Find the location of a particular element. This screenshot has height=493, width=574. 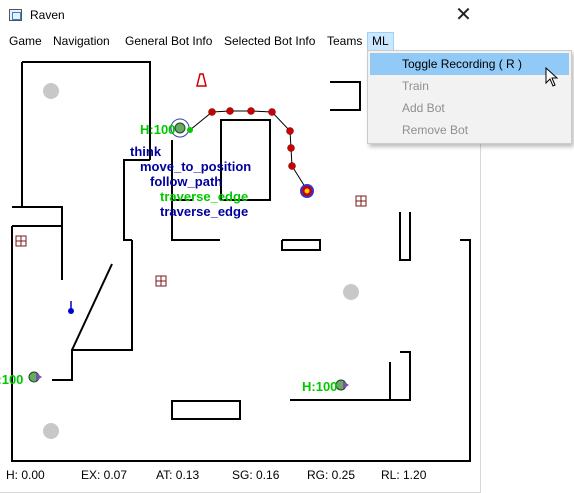

goal-move-to-position: move_to_position is located at coordinates (196, 166).